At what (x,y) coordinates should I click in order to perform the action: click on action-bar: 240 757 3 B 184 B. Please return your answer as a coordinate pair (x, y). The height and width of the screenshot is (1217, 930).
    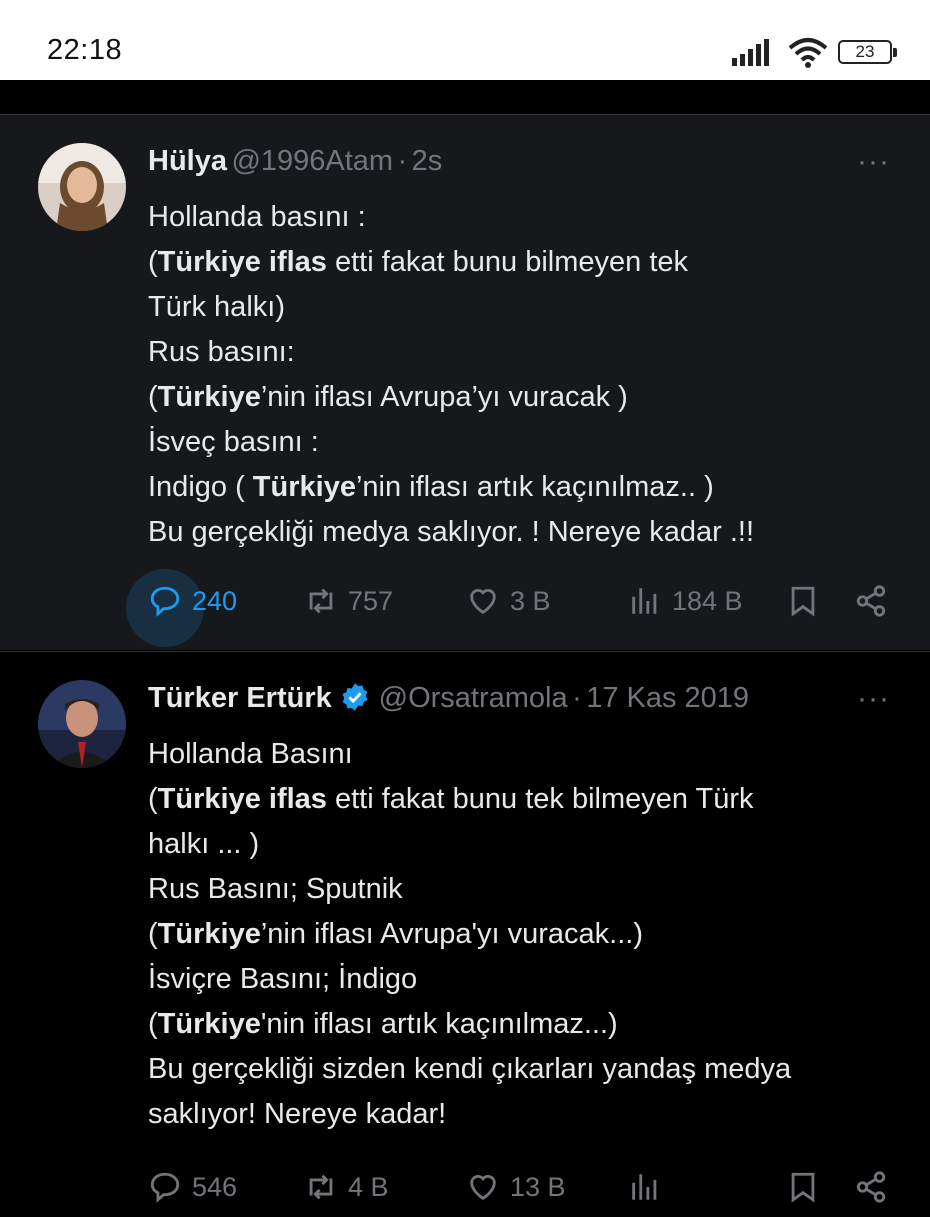
    Looking at the image, I should click on (517, 608).